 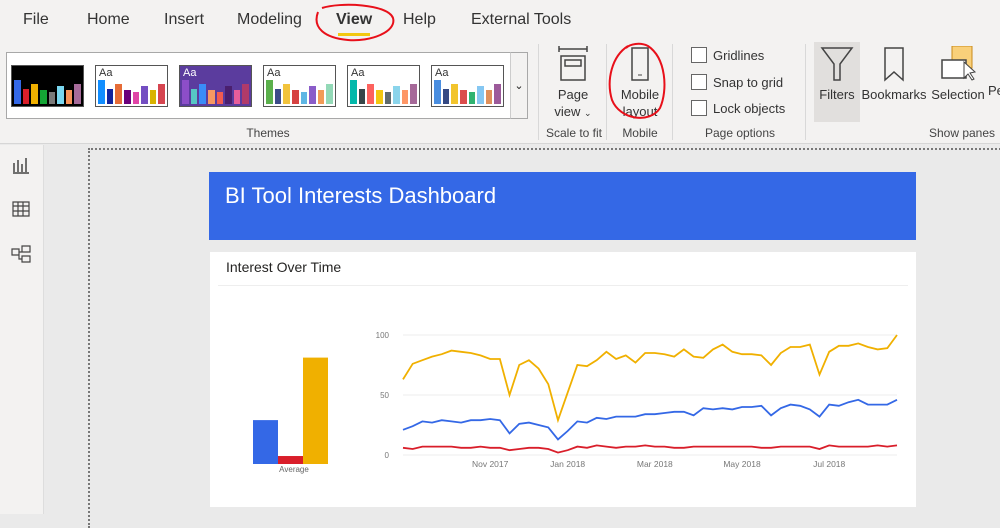 What do you see at coordinates (184, 20) in the screenshot?
I see `menu-insert: Insert` at bounding box center [184, 20].